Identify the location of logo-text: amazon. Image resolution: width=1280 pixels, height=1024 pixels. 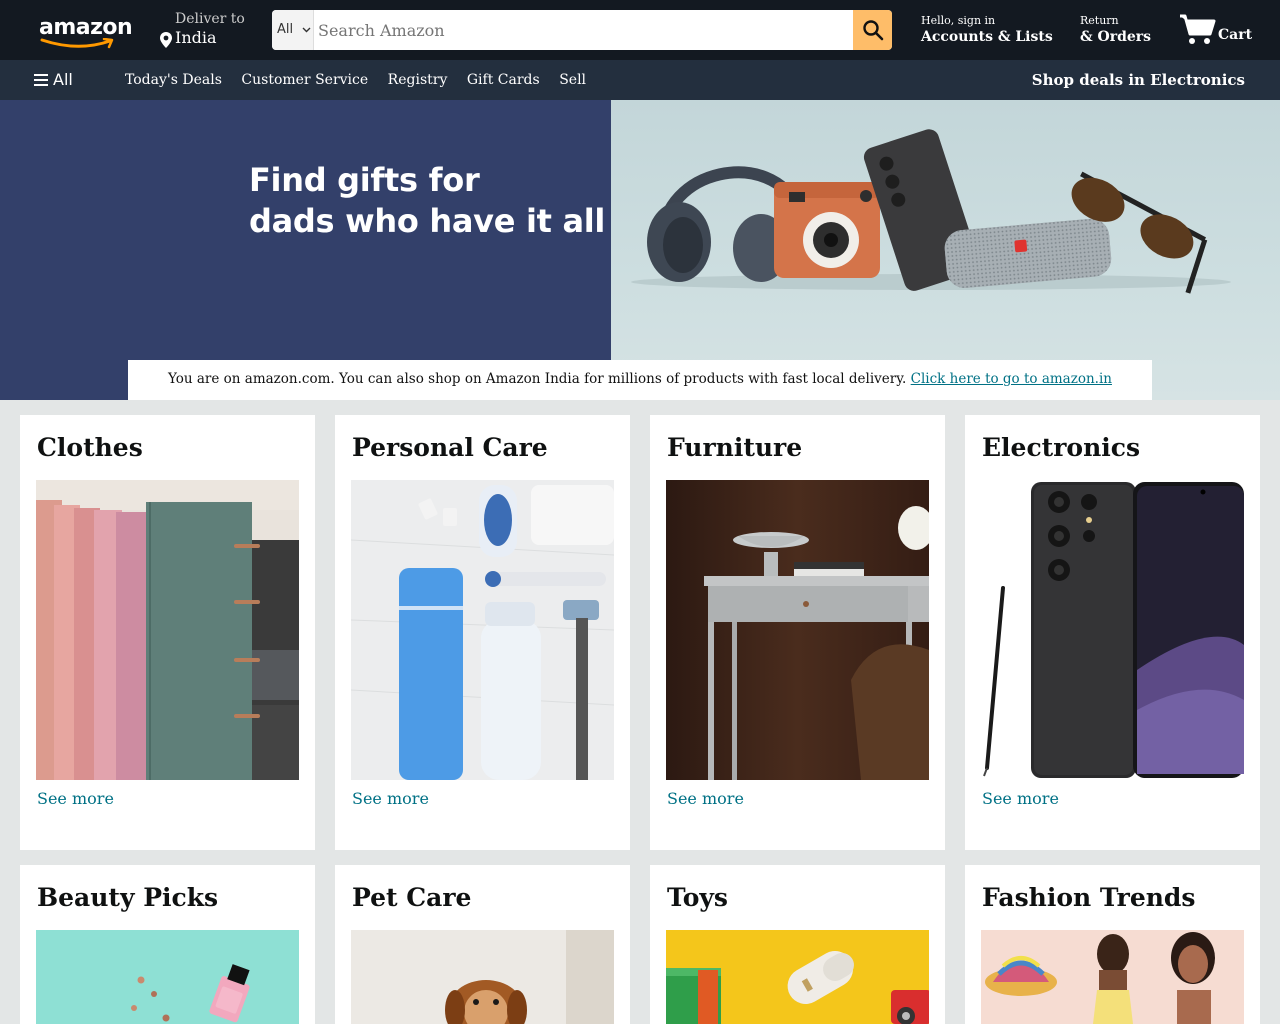
(86, 27).